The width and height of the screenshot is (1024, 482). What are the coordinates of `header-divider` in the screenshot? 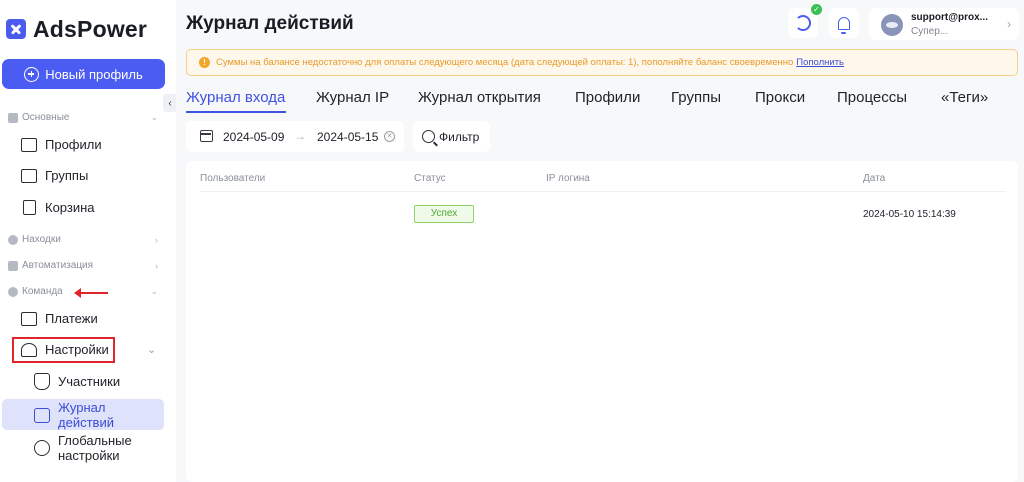 It's located at (603, 191).